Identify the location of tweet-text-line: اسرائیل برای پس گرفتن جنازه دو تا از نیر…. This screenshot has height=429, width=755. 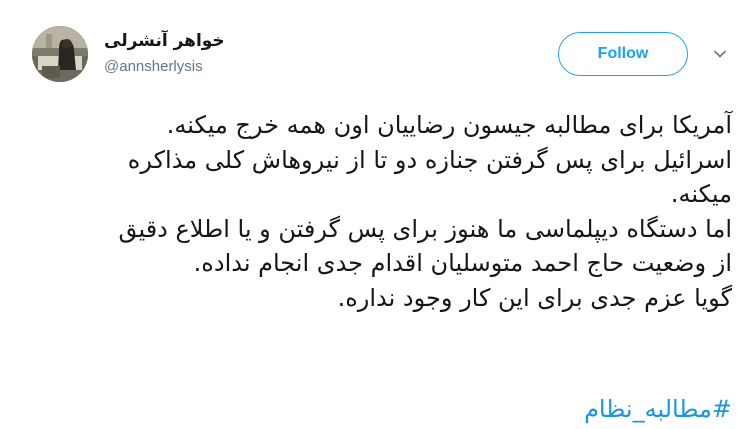
(429, 159).